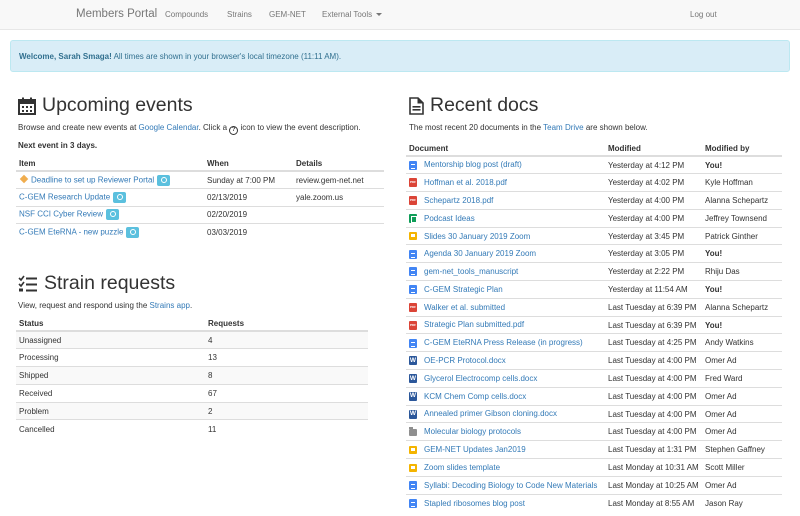  I want to click on doc-link: C-GEM Strategic Plan, so click(463, 289).